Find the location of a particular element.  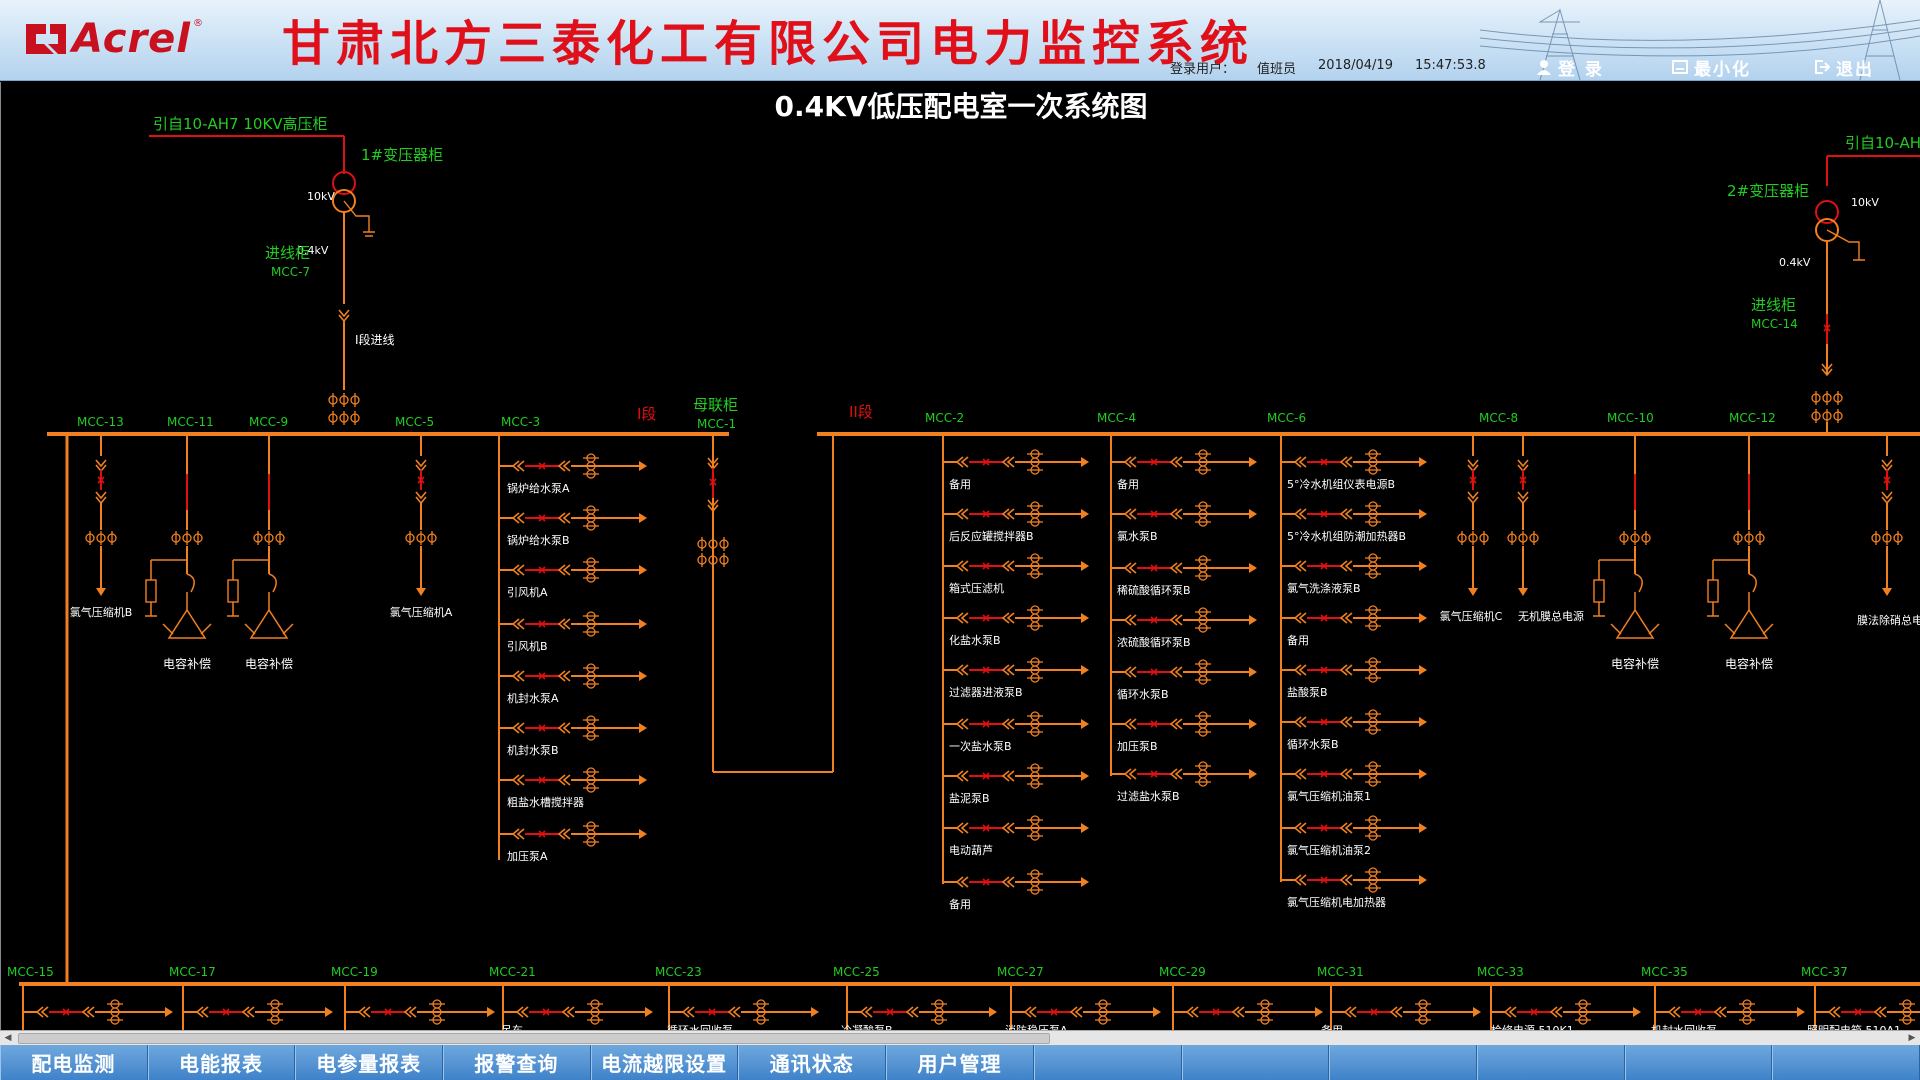

arrester-icon is located at coordinates (151, 591).